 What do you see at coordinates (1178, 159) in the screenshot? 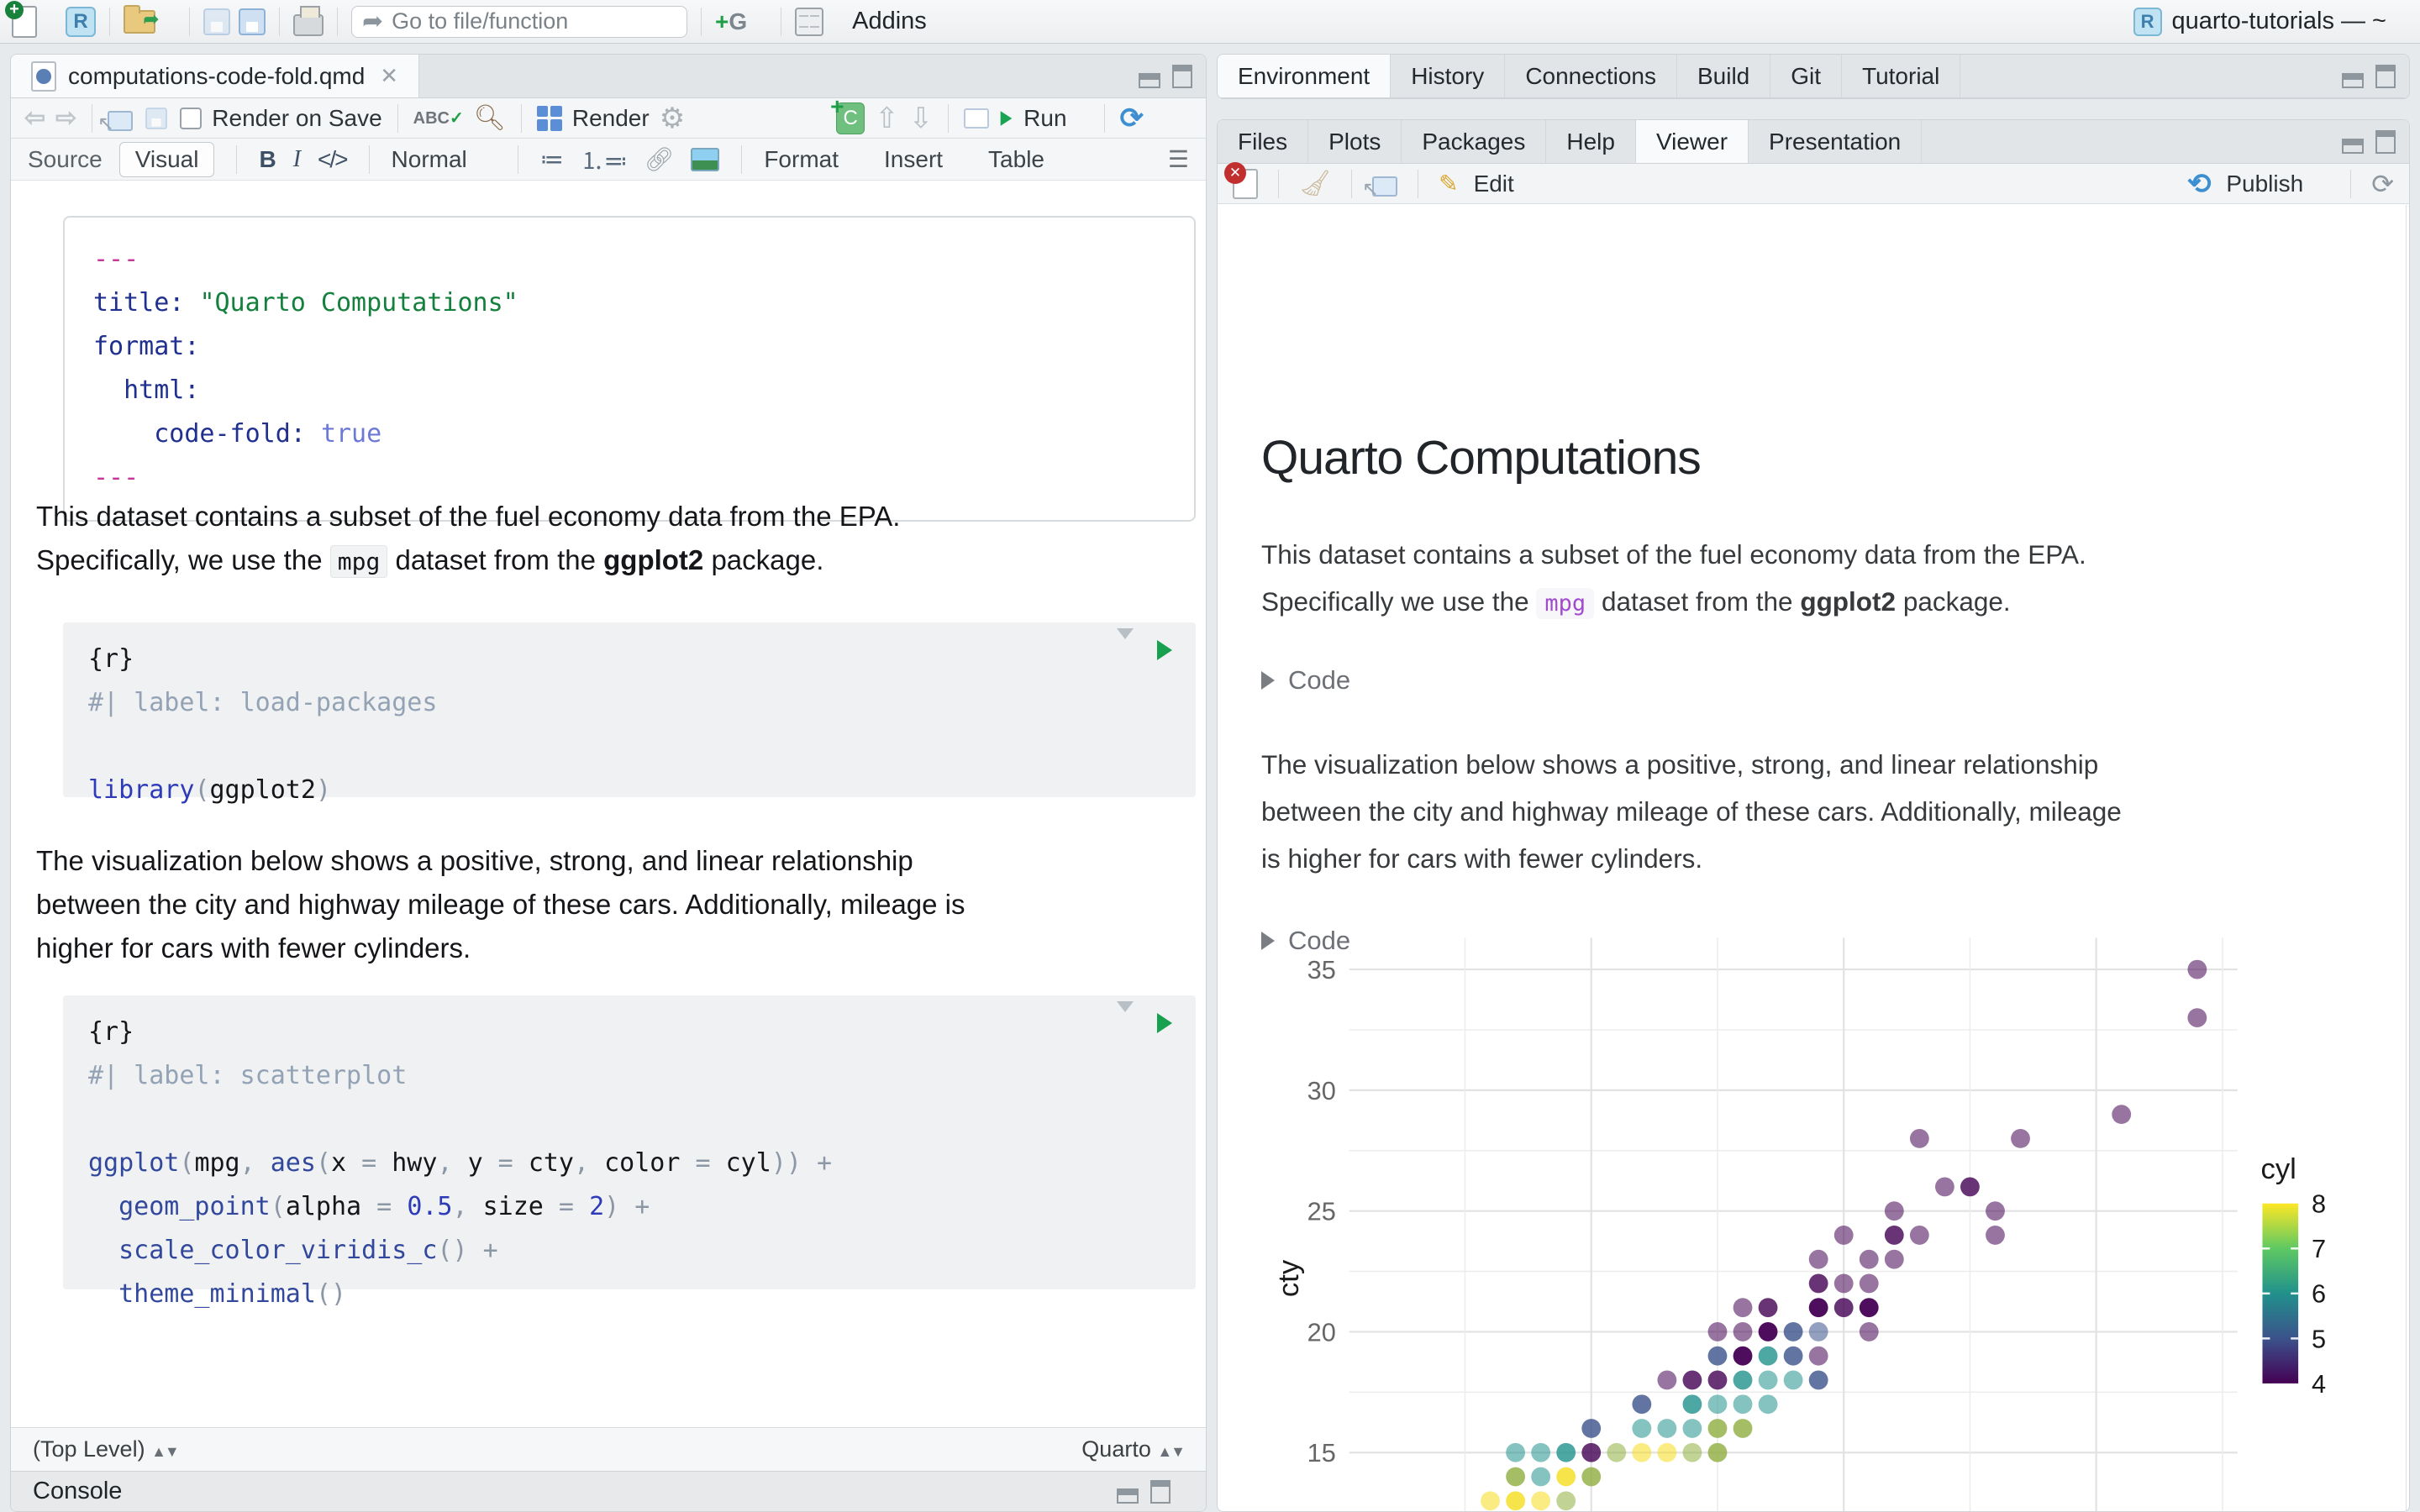
I see `outline-toggle-icon: ☰` at bounding box center [1178, 159].